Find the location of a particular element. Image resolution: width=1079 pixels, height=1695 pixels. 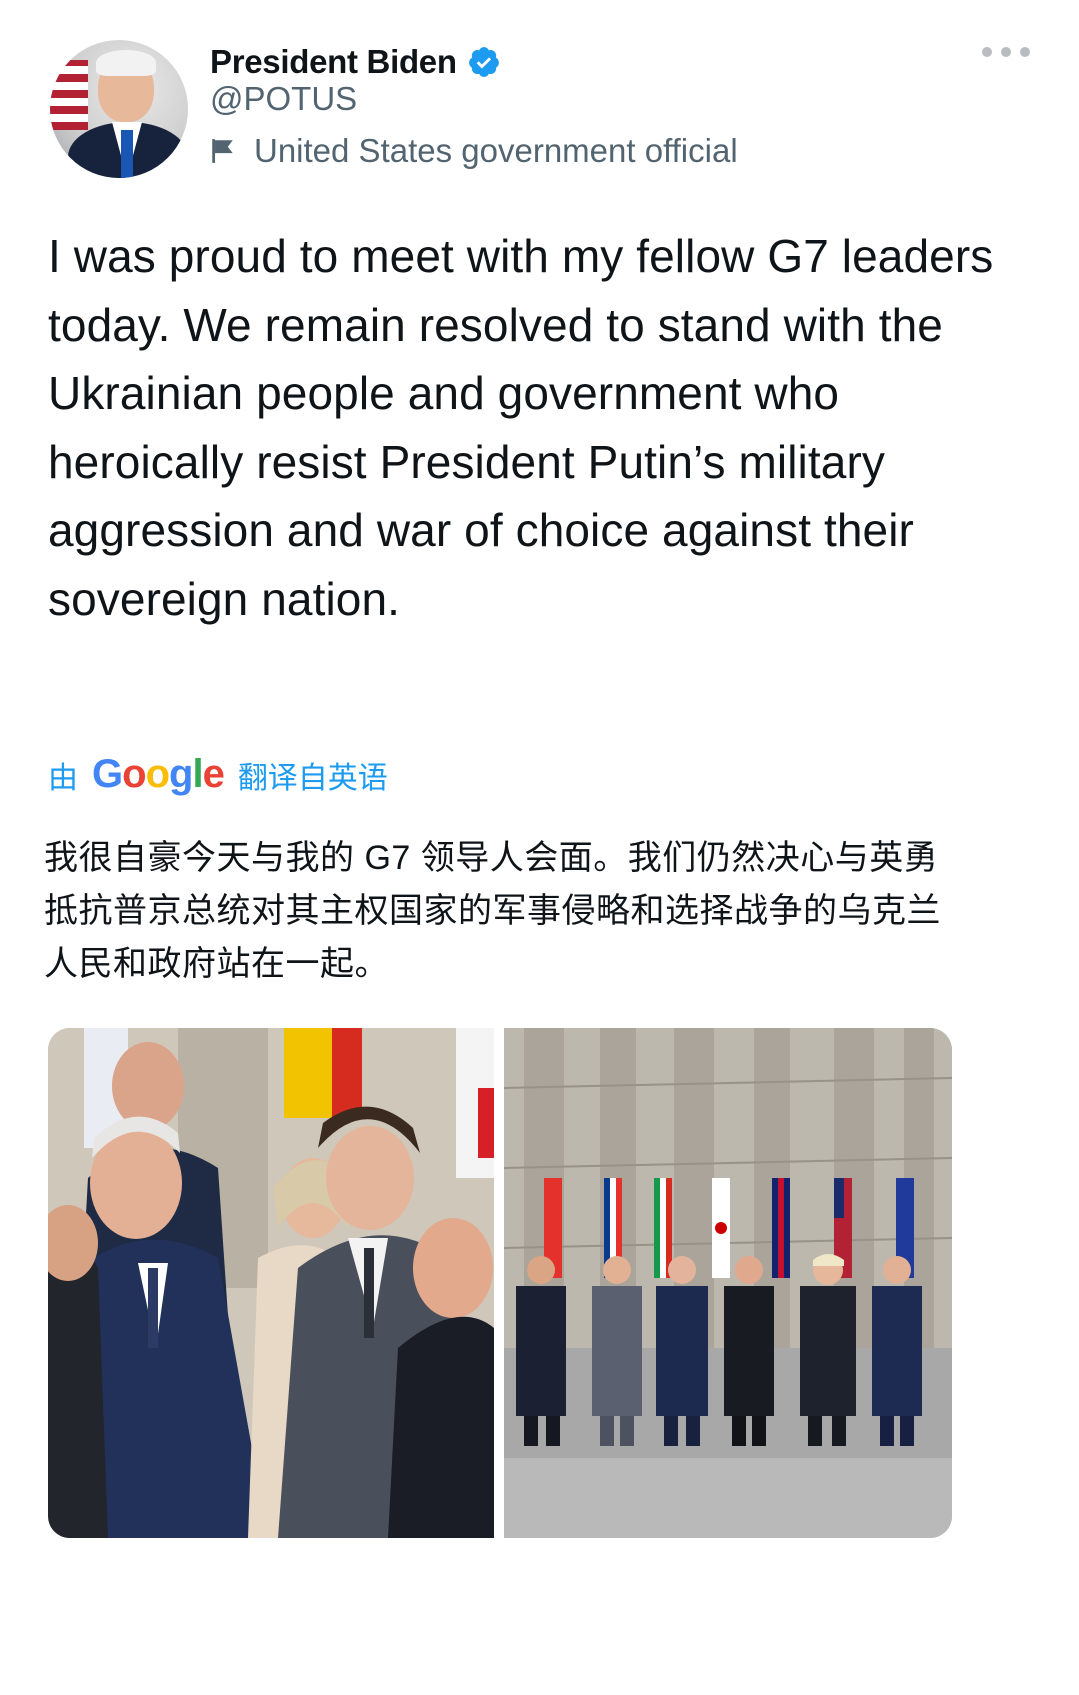

account-label: United States government official is located at coordinates (474, 151).